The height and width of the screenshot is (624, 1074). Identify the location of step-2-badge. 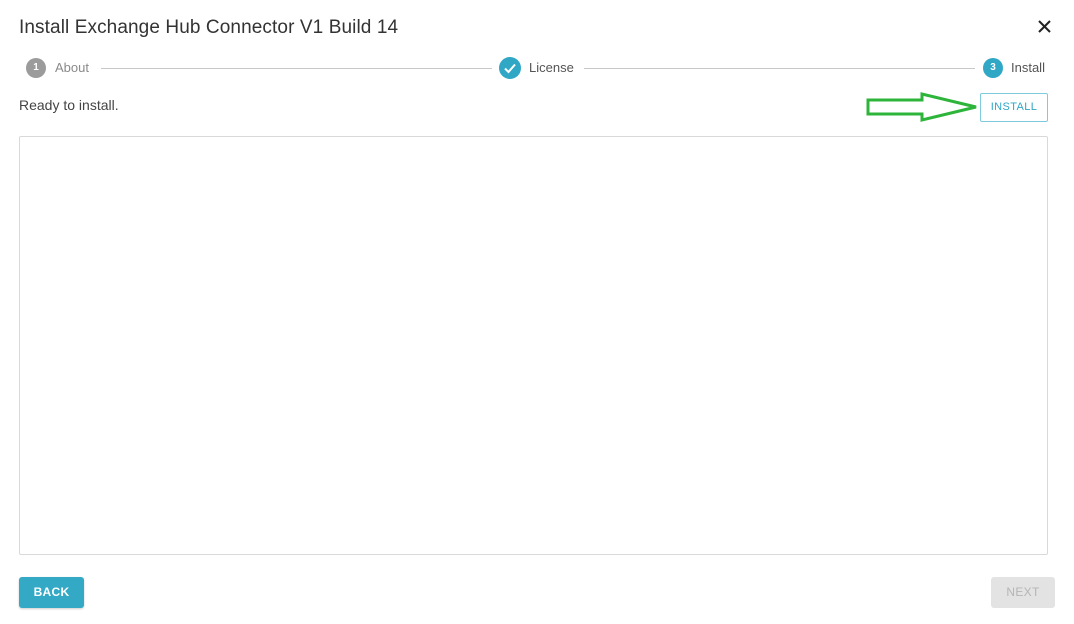
(510, 68).